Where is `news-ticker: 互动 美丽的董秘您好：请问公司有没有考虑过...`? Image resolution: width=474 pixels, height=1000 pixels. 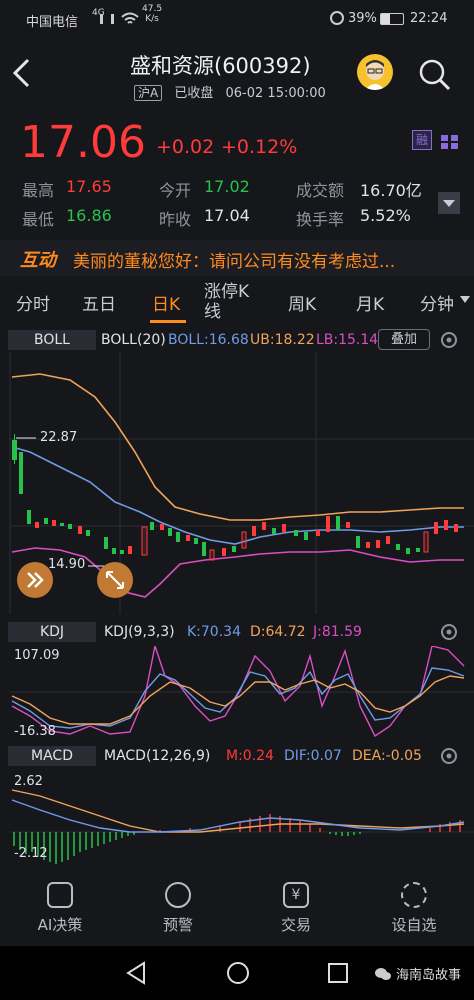
news-ticker: 互动 美丽的董秘您好：请问公司有没有考虑过... is located at coordinates (237, 258).